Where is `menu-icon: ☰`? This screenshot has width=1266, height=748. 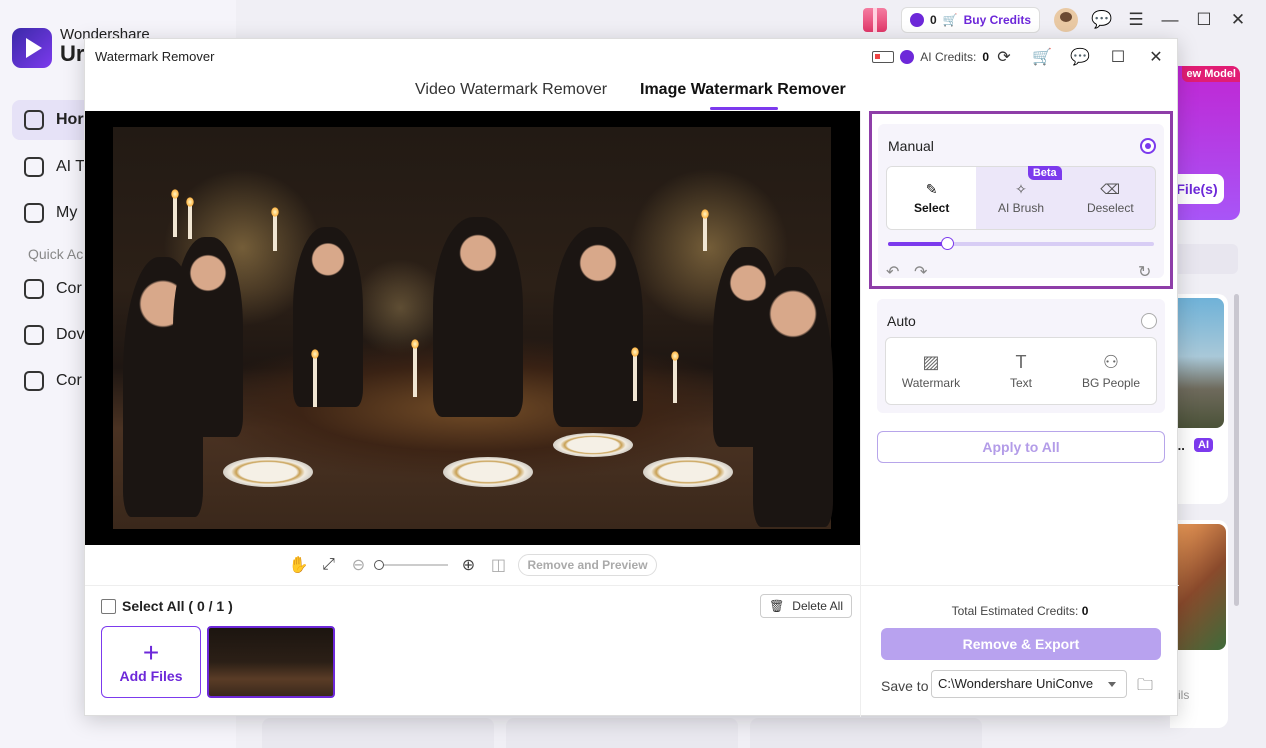 menu-icon: ☰ is located at coordinates (1136, 20).